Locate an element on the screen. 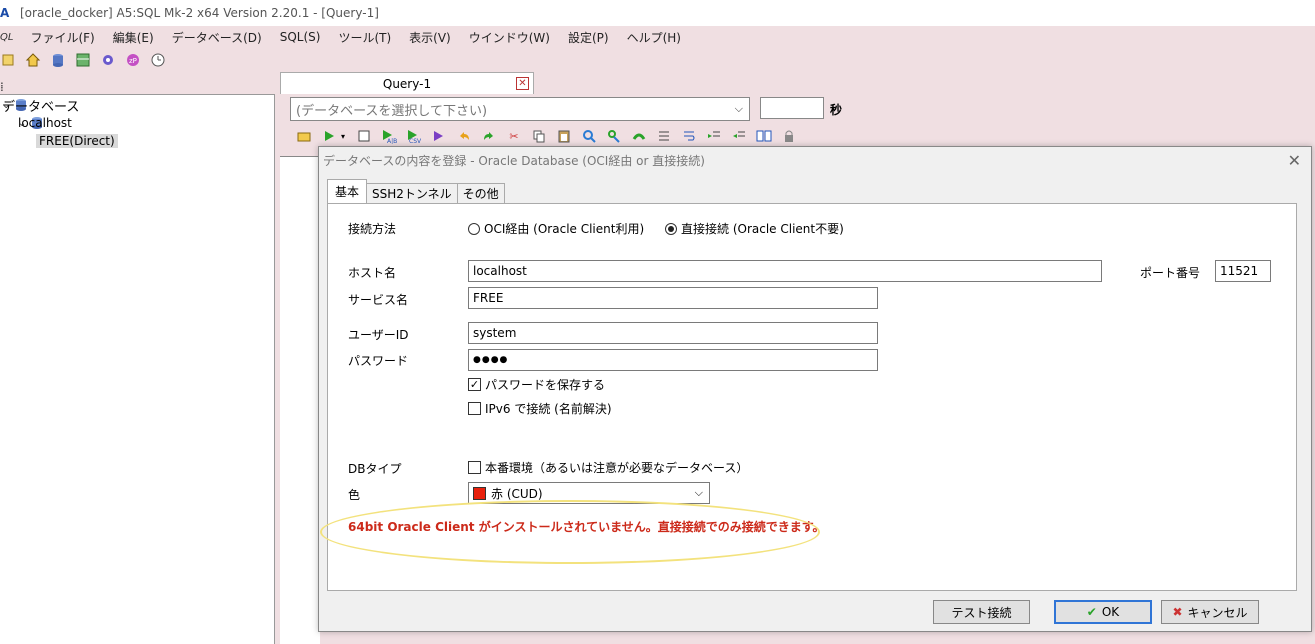 The width and height of the screenshot is (1315, 644). ipv6-label: IPv6 で接続 (名前解決) is located at coordinates (548, 409).